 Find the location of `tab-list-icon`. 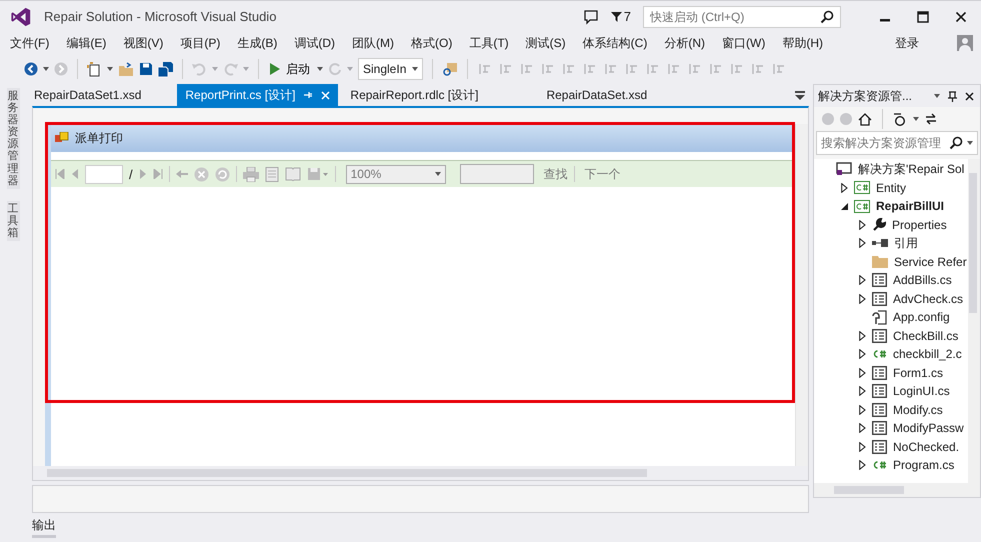

tab-list-icon is located at coordinates (800, 95).